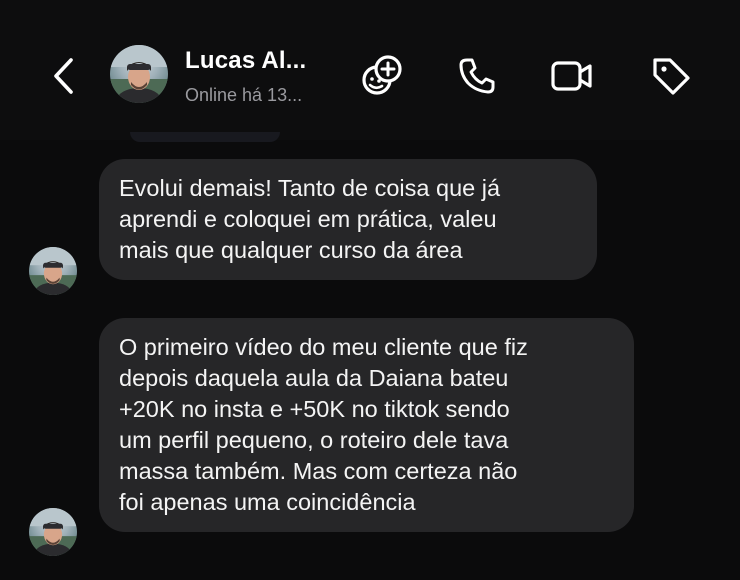 This screenshot has height=580, width=740. I want to click on message-text-line: aprendi e coloquei em prática, valeu, so click(308, 219).